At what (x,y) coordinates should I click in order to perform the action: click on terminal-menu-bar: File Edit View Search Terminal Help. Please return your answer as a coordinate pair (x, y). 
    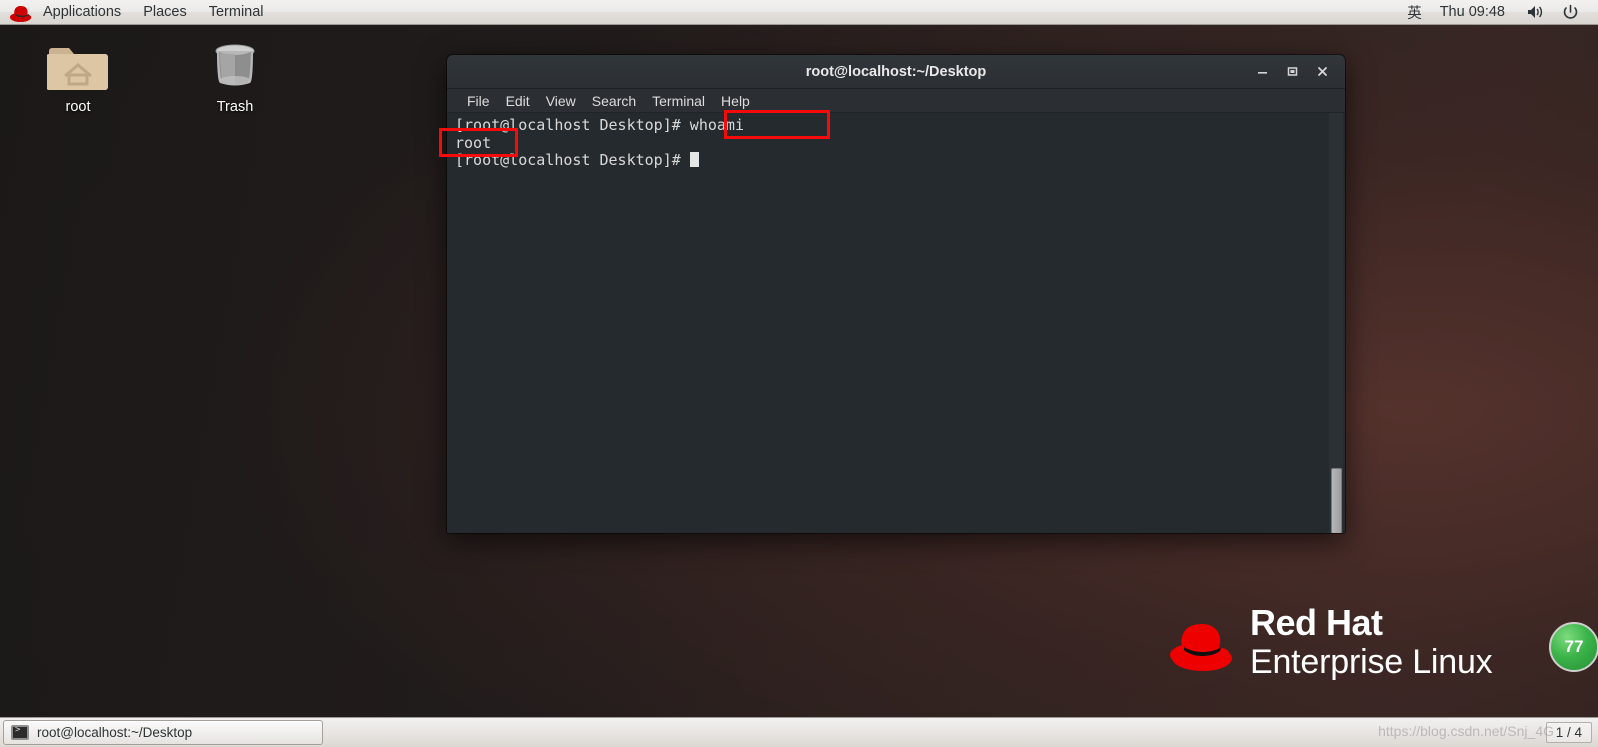
    Looking at the image, I should click on (896, 101).